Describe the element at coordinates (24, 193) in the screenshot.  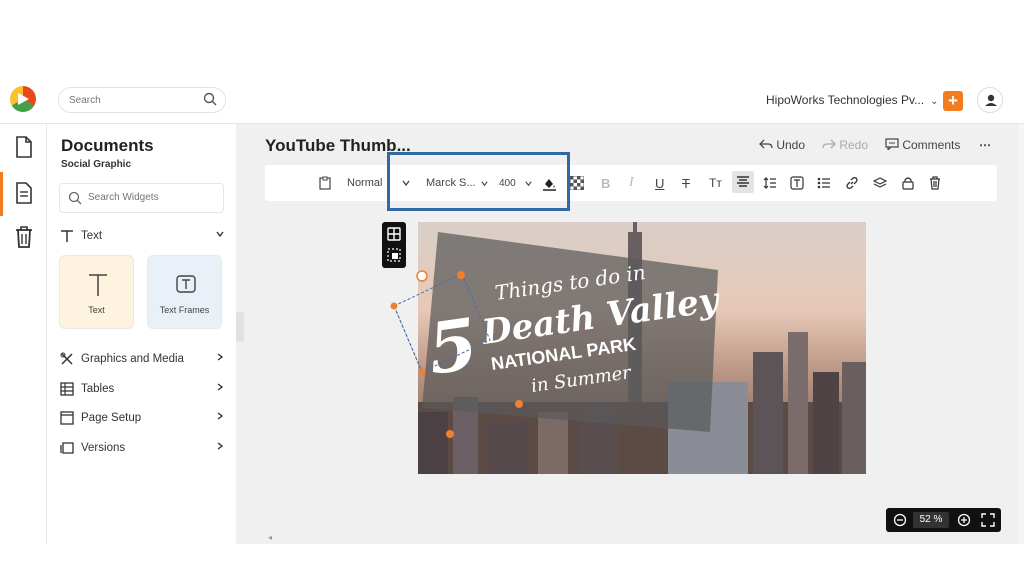
I see `document-icon` at that location.